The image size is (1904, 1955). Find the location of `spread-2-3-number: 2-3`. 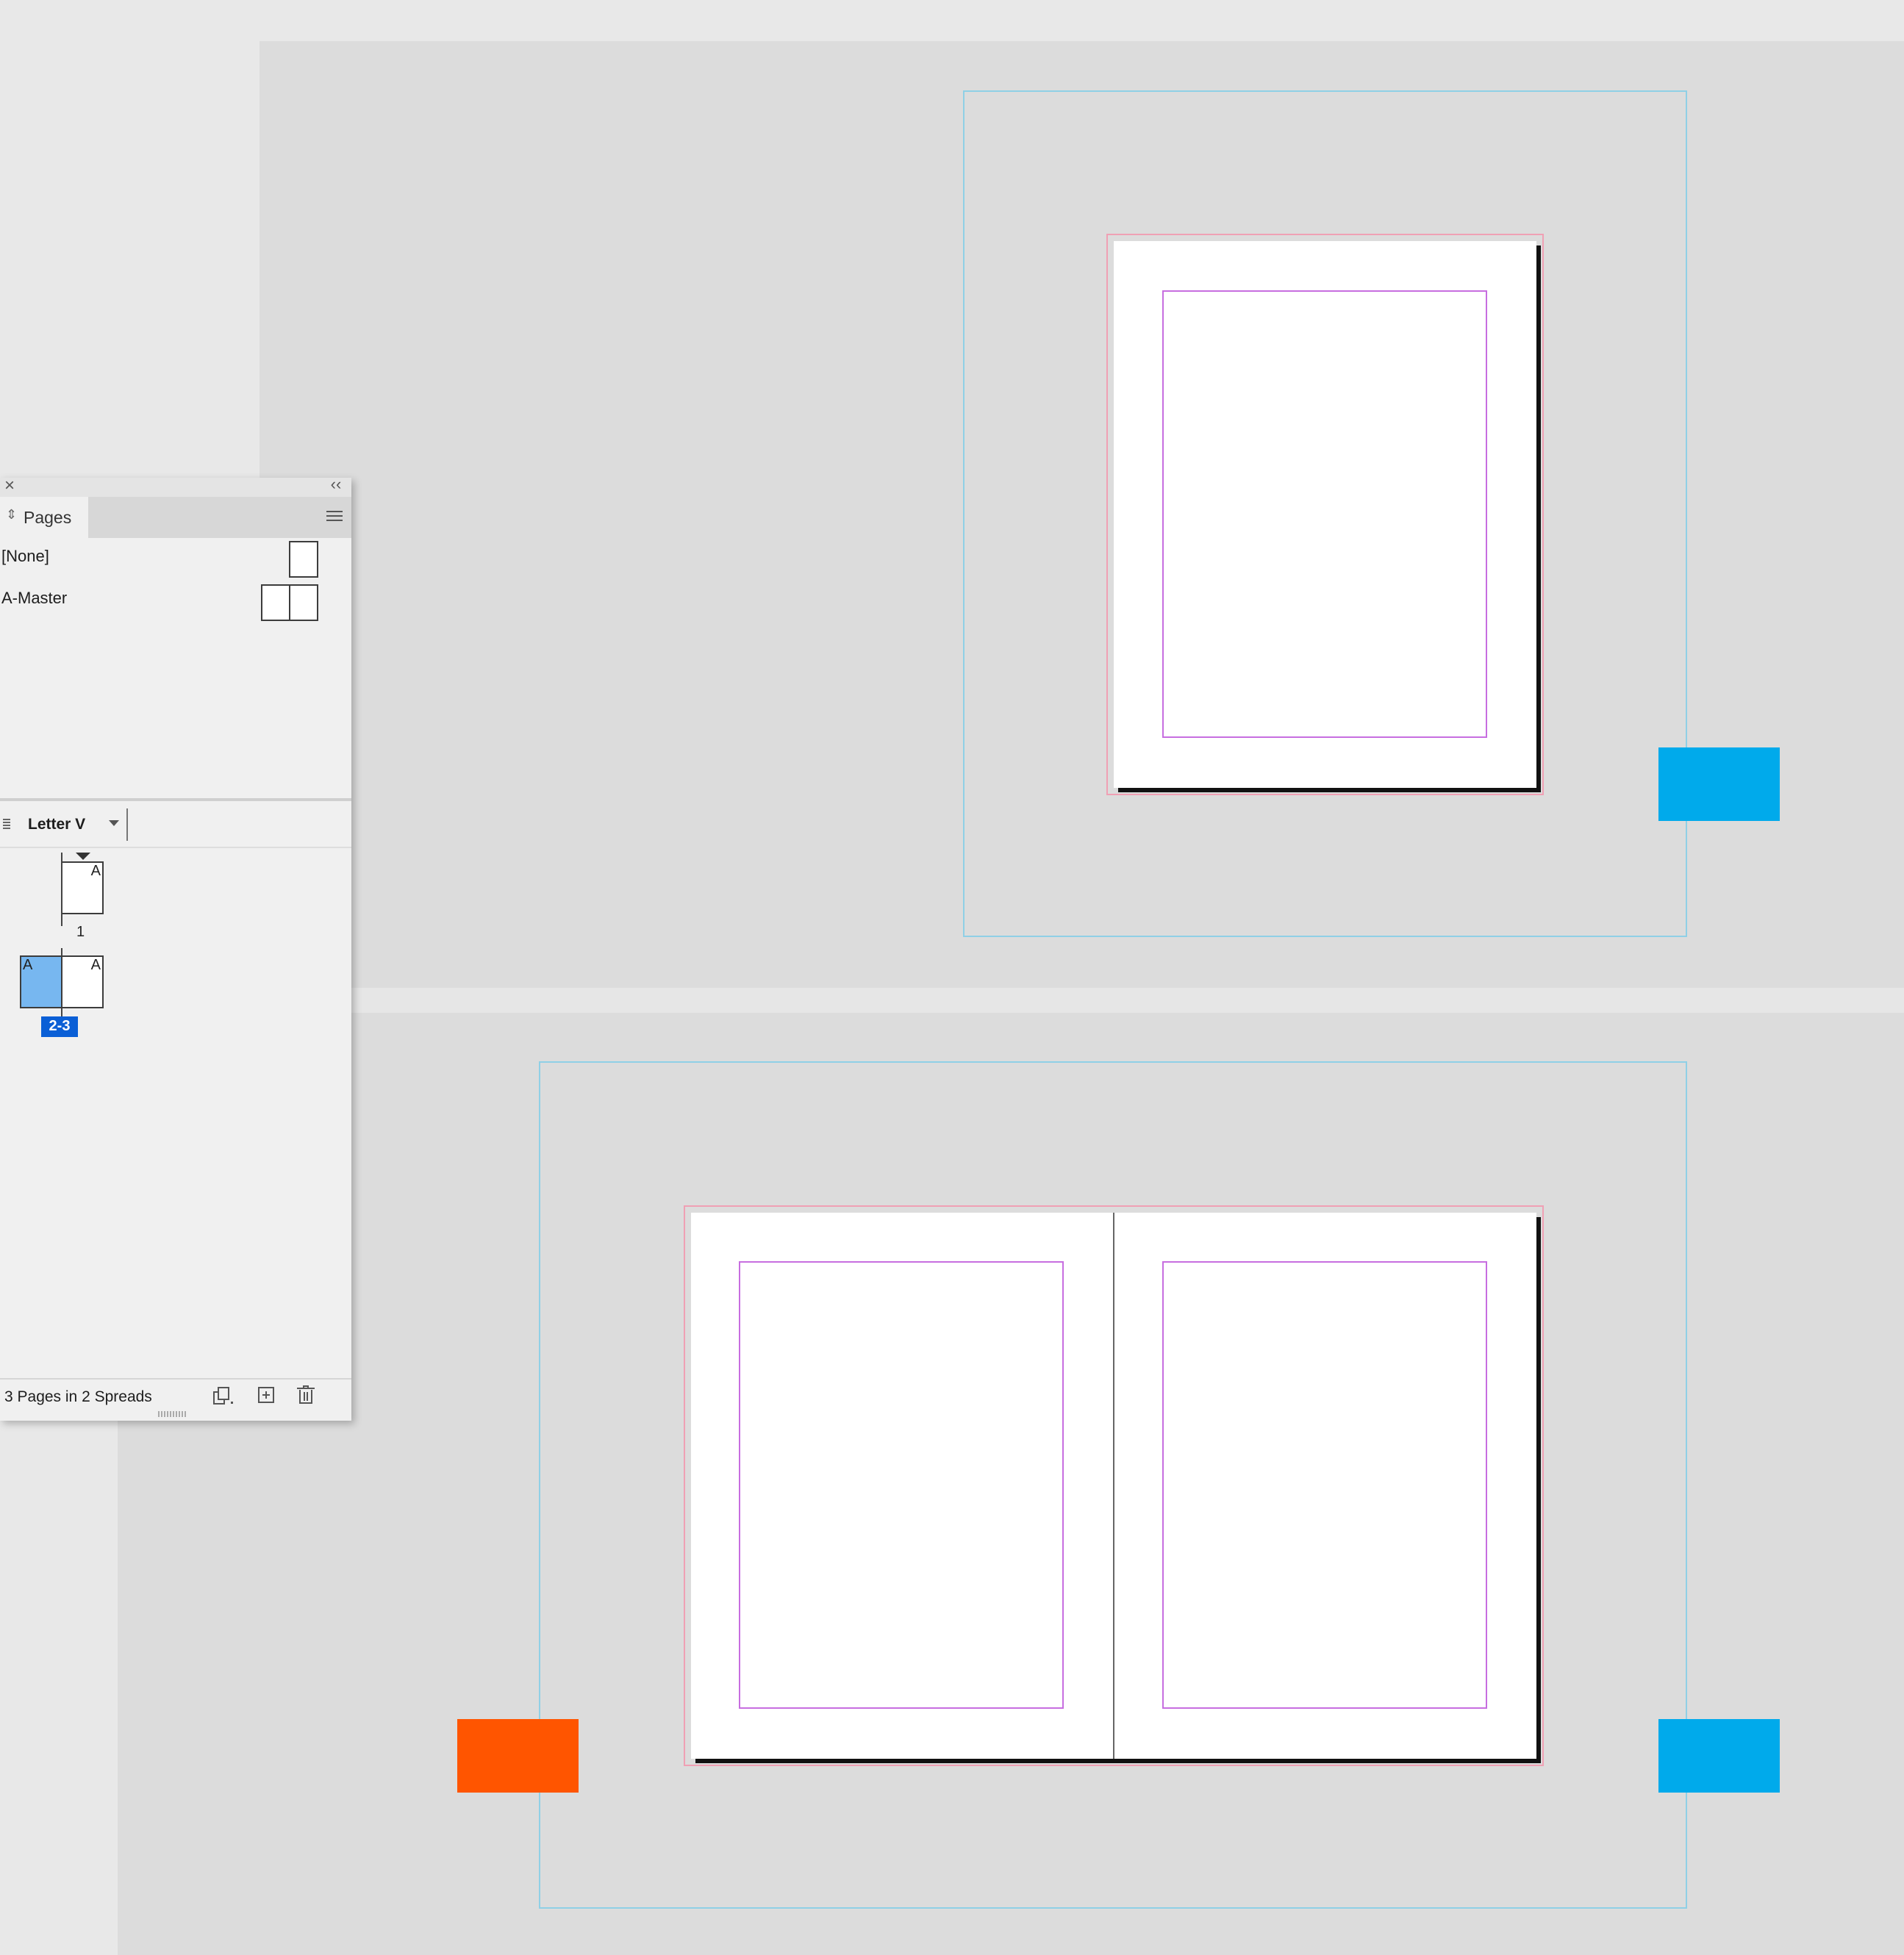

spread-2-3-number: 2-3 is located at coordinates (59, 1026).